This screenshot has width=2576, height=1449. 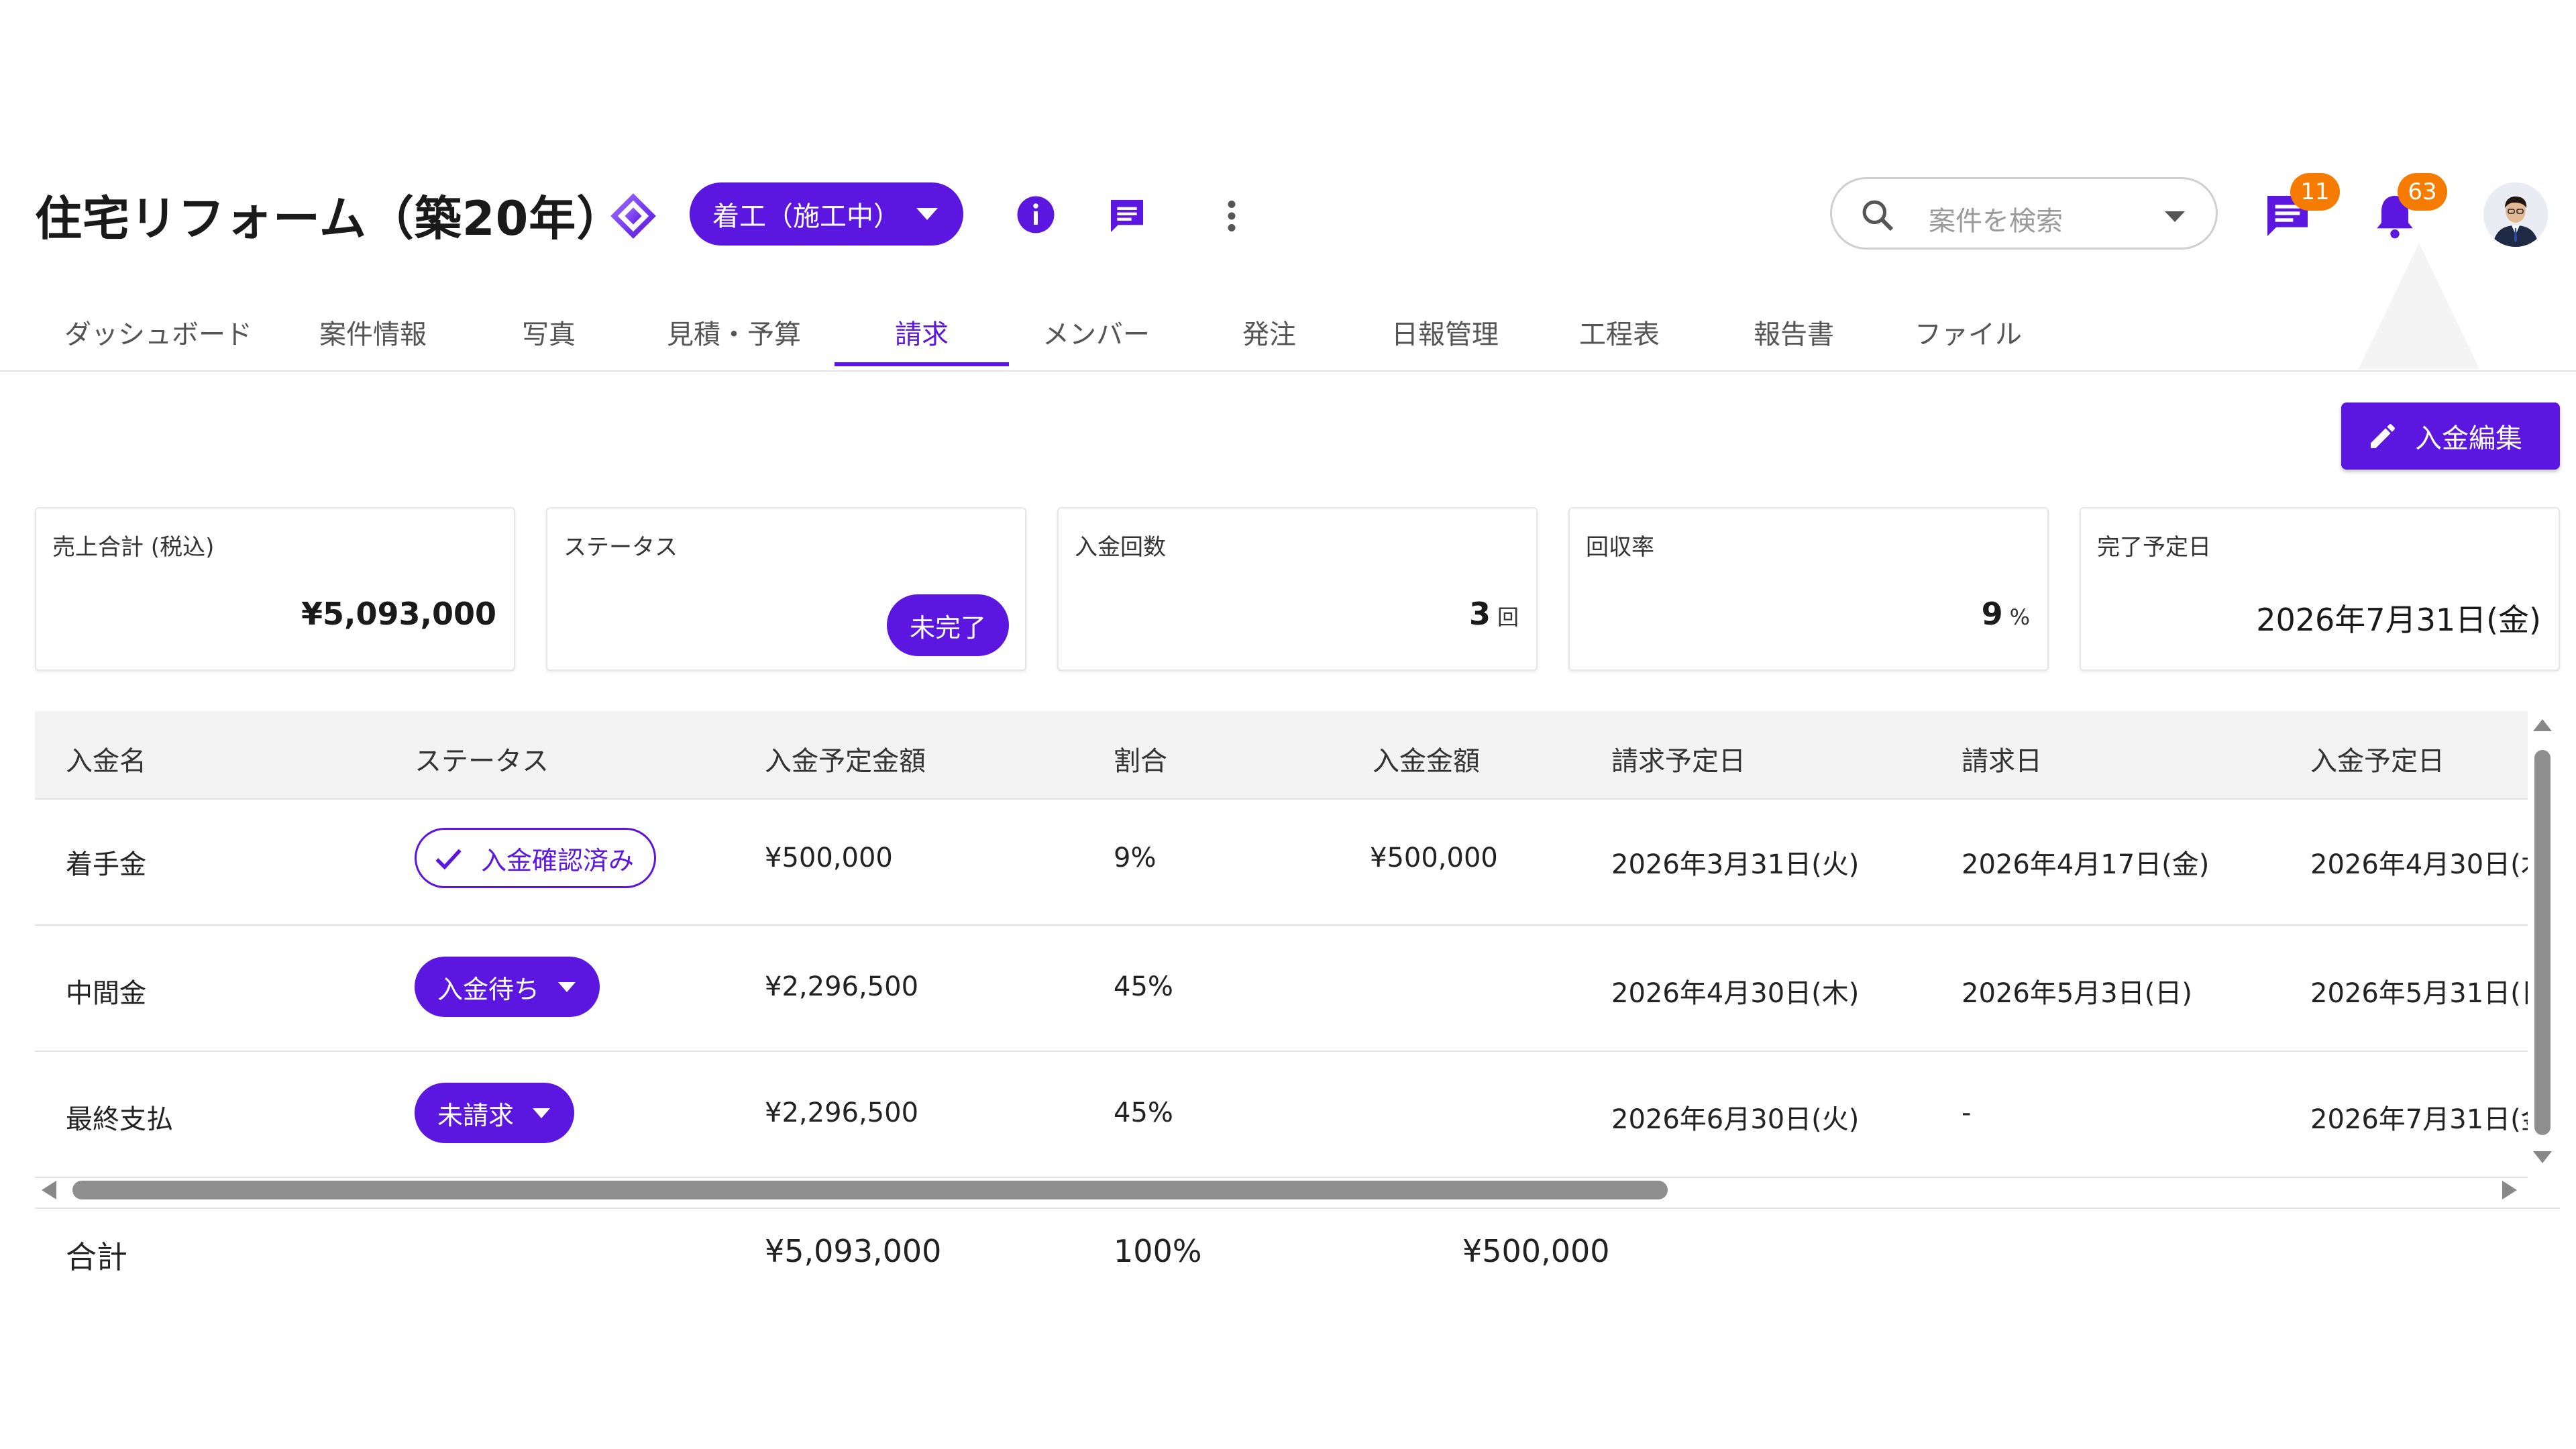 What do you see at coordinates (947, 625) in the screenshot?
I see `status-badge: 未完了` at bounding box center [947, 625].